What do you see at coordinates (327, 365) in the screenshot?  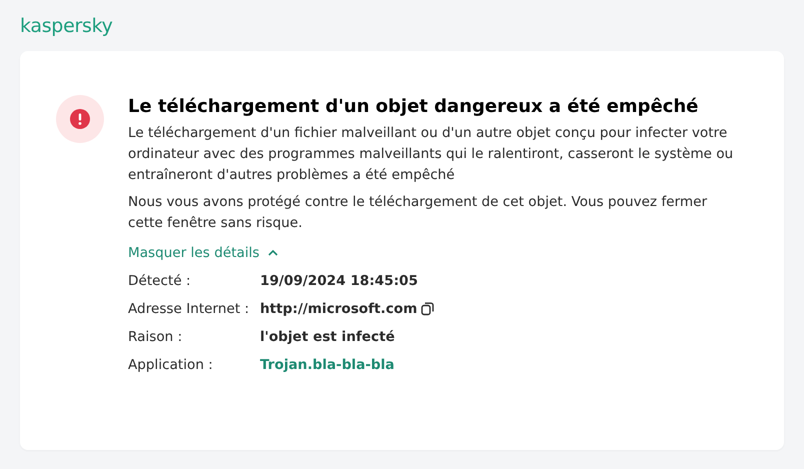 I see `application-link: Trojan.bla-bla-bla` at bounding box center [327, 365].